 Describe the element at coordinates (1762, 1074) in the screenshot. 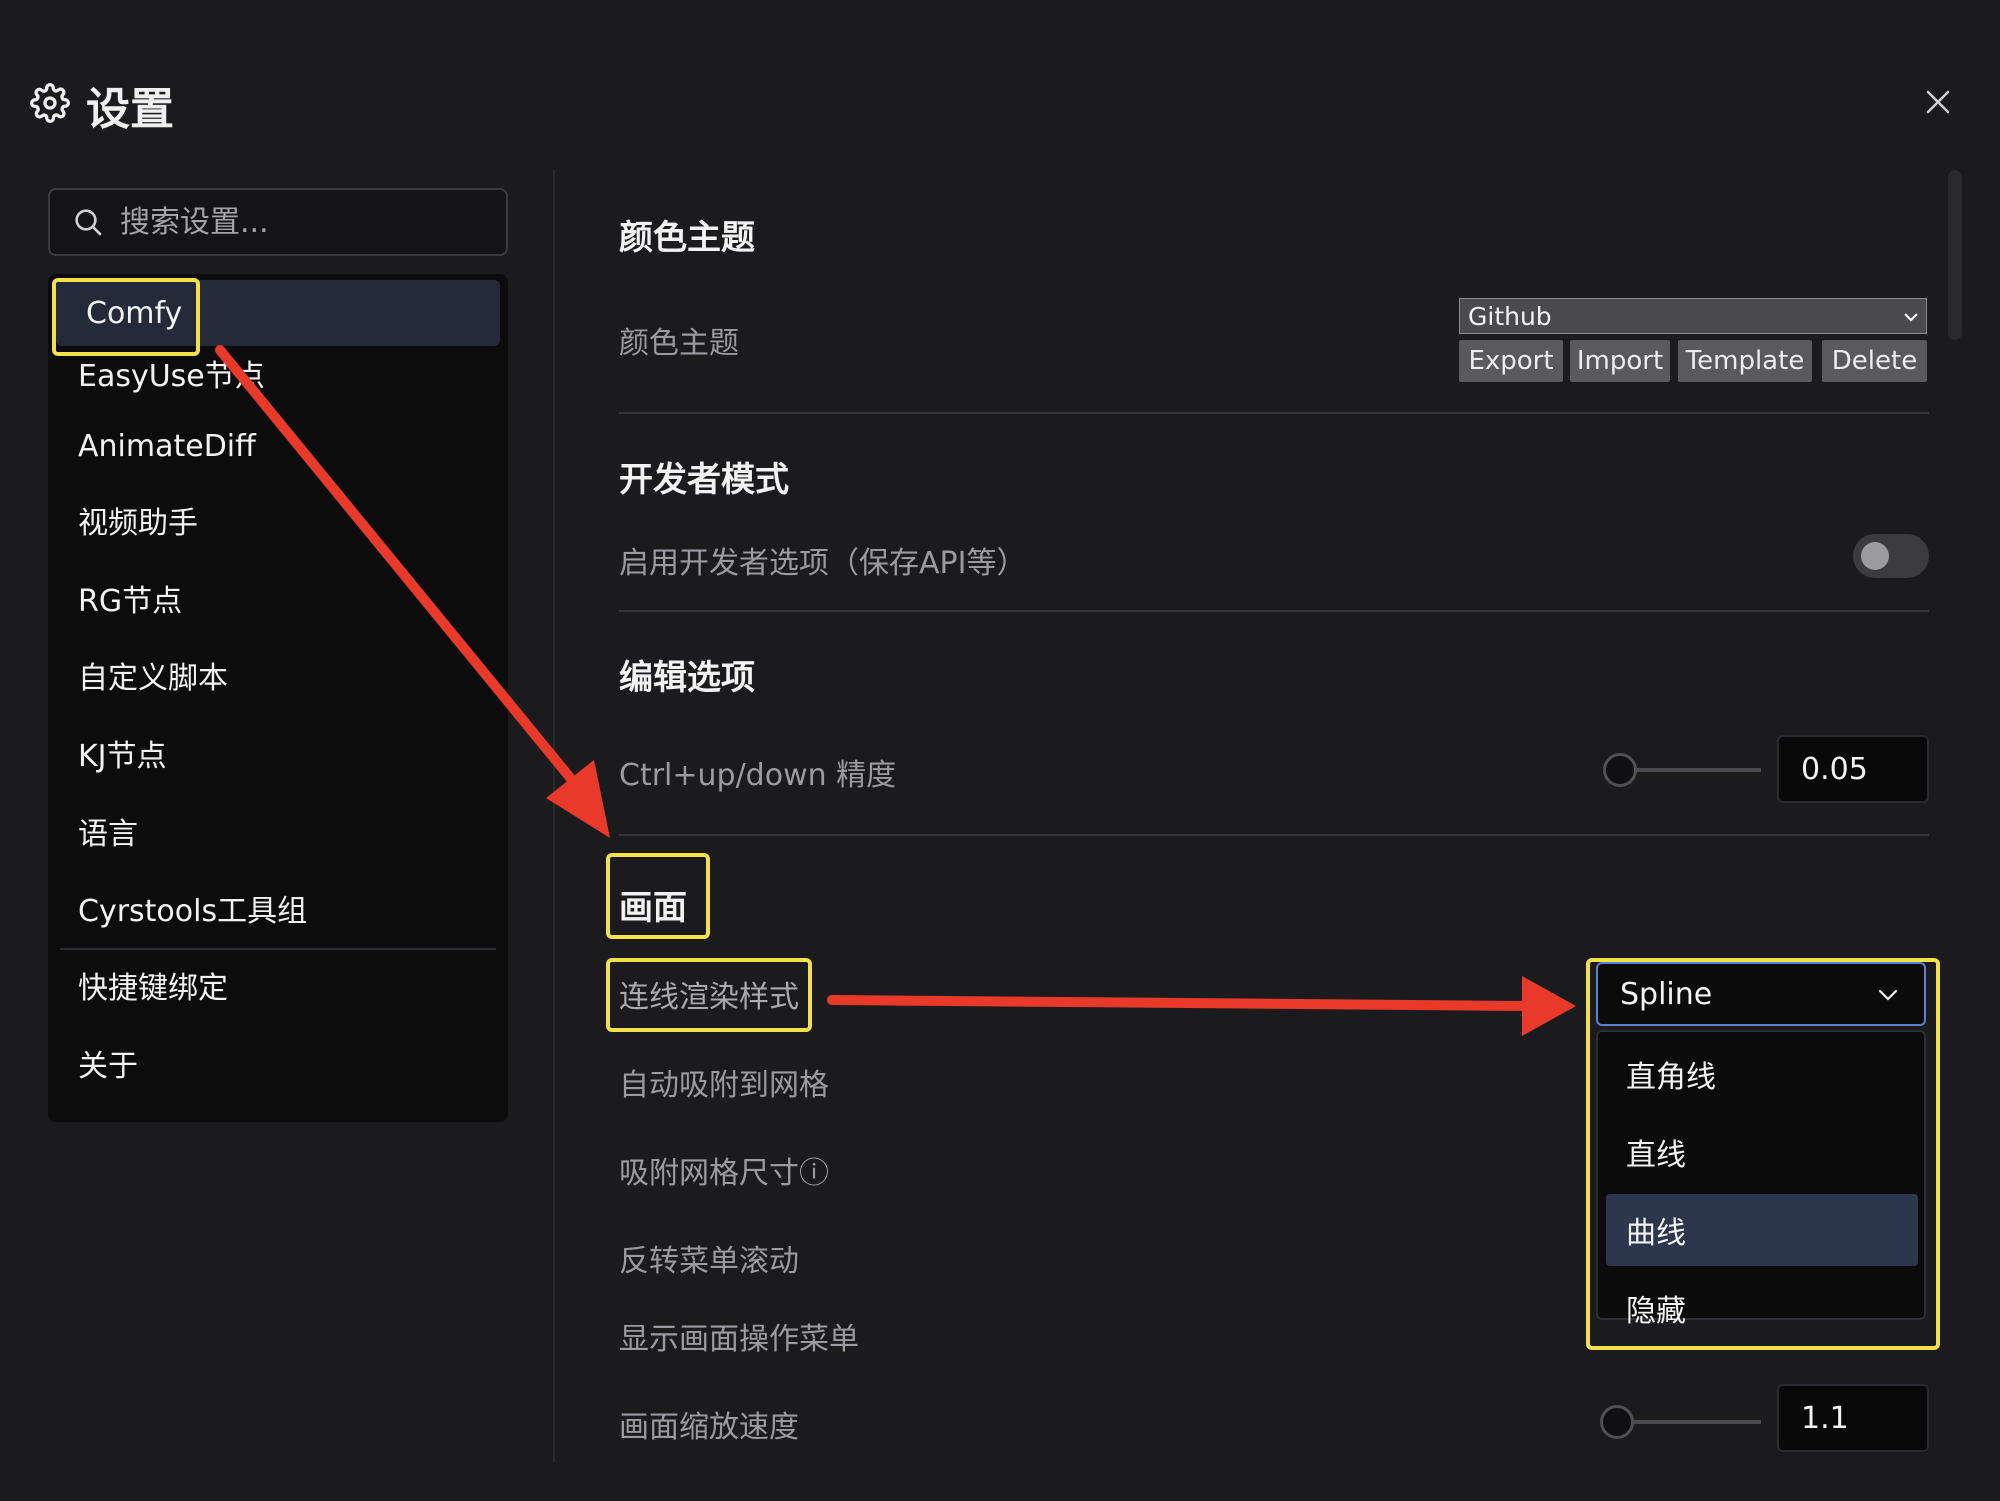

I see `option-right-angle: 直角线` at that location.